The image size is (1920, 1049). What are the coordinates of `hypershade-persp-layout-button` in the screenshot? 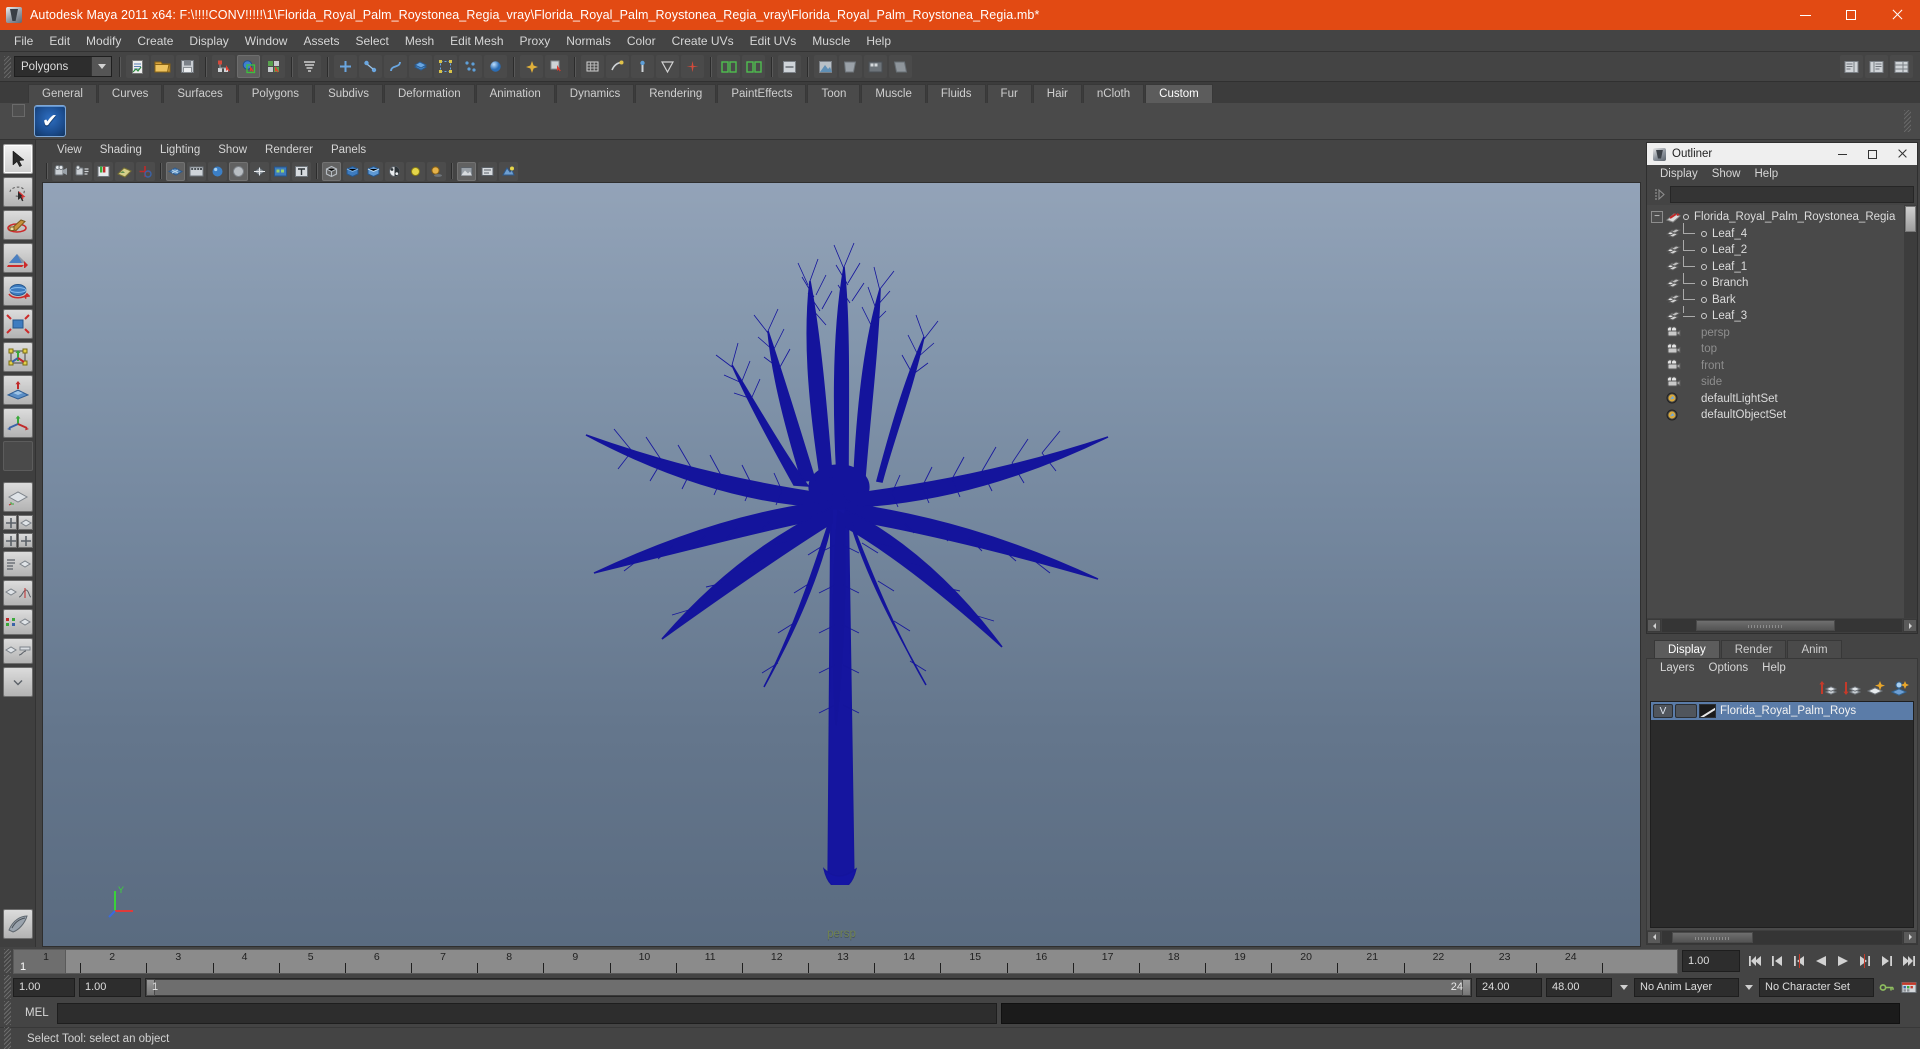 It's located at (17, 622).